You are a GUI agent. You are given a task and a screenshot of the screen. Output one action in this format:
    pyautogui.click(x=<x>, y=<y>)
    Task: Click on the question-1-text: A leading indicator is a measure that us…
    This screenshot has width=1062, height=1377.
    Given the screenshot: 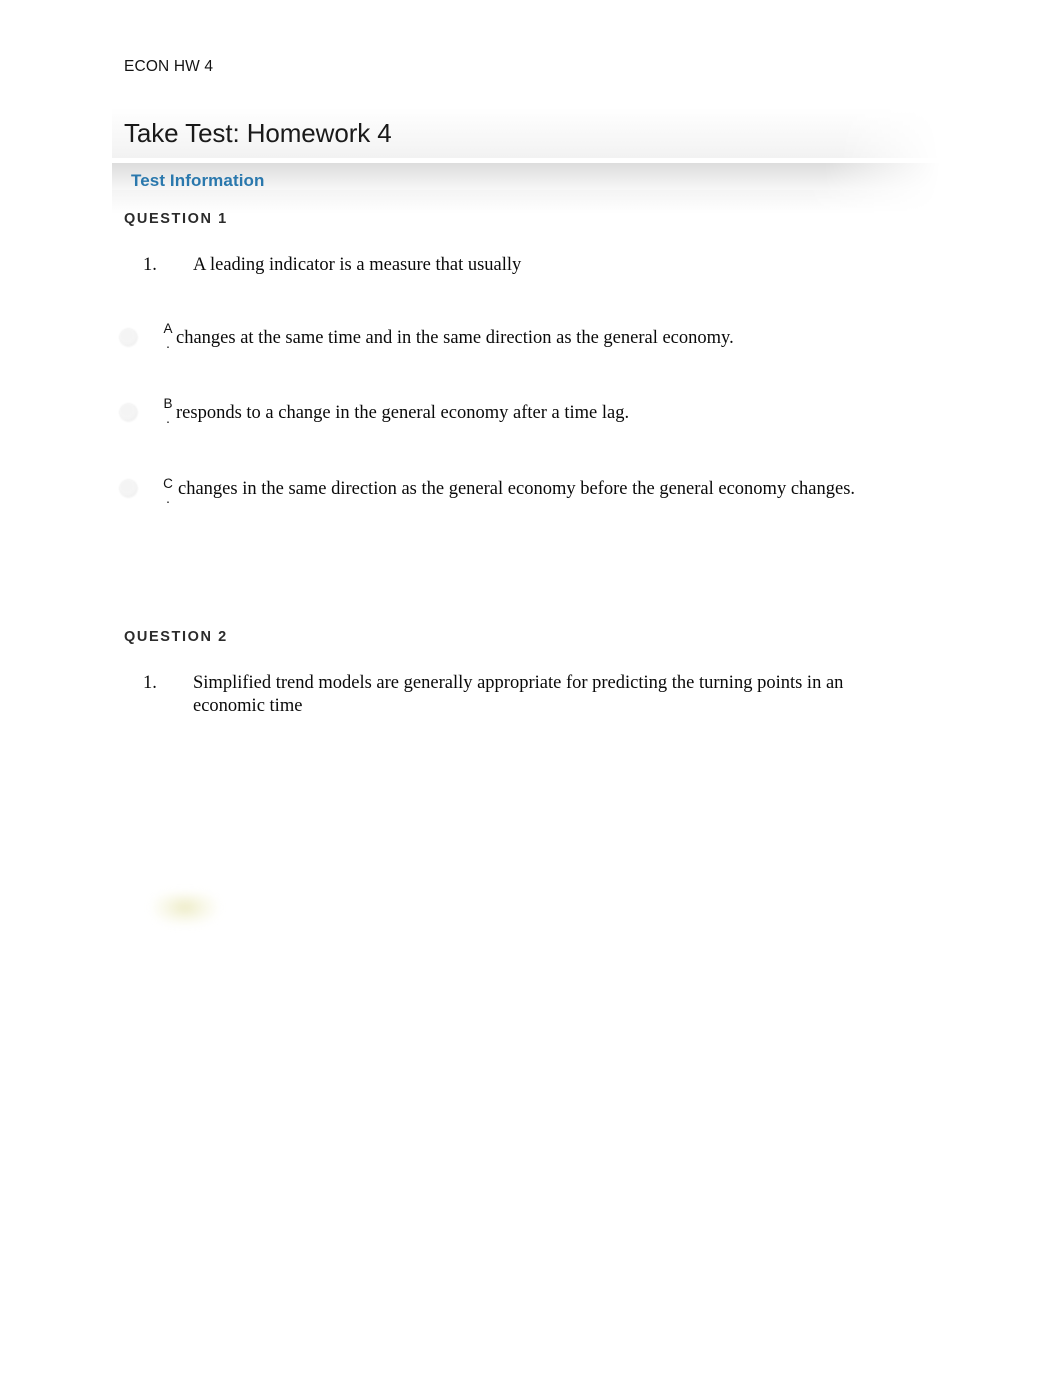 What is the action you would take?
    pyautogui.click(x=357, y=265)
    